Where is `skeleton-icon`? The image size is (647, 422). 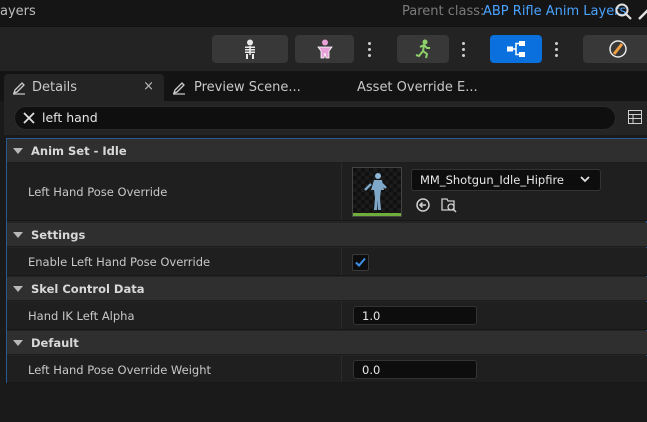 skeleton-icon is located at coordinates (250, 49).